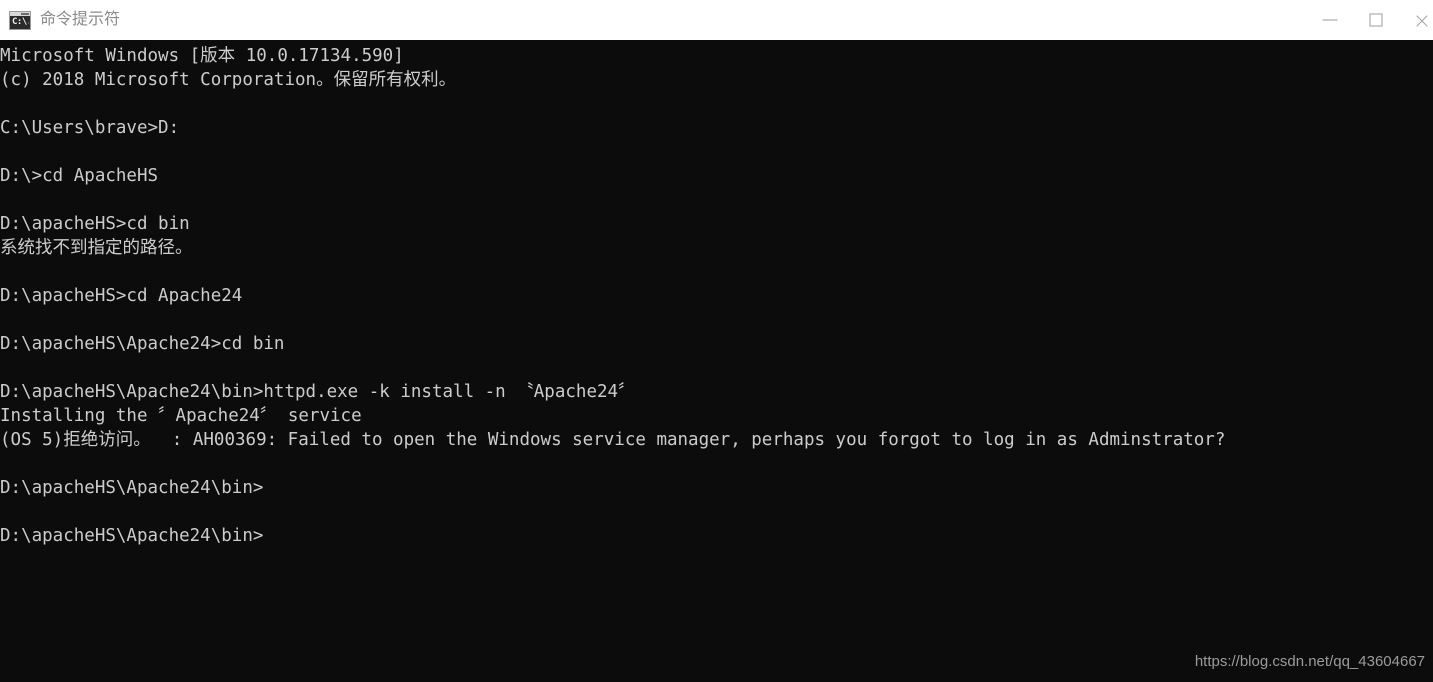 This screenshot has width=1433, height=682. I want to click on titlebar-identity: C:\. 命令提示符, so click(60, 20).